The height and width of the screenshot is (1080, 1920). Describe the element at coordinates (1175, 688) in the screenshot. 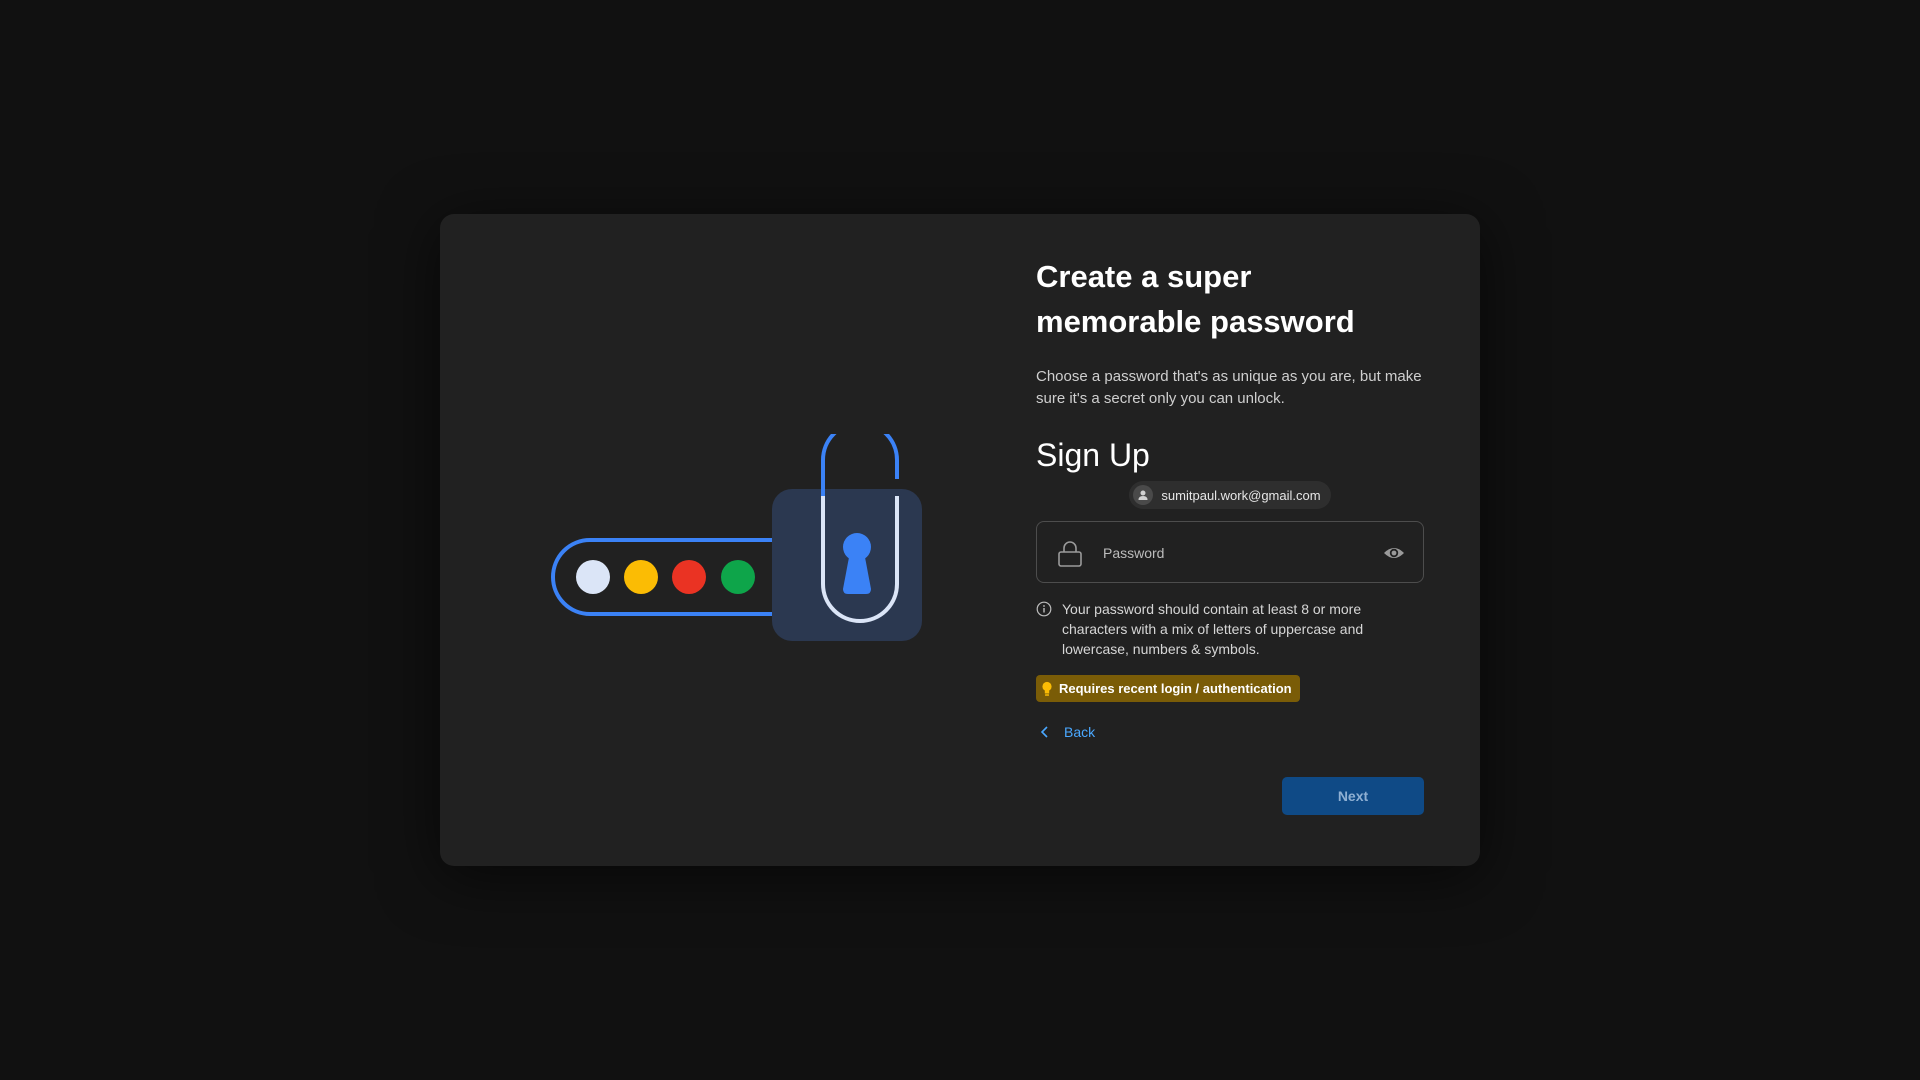

I see `auth-required-text: Requires recent login / authentication` at that location.